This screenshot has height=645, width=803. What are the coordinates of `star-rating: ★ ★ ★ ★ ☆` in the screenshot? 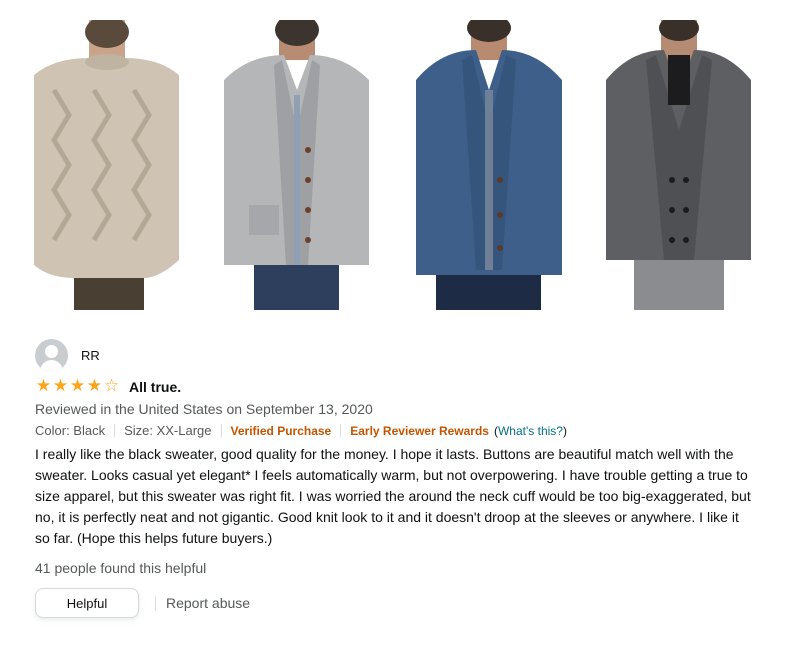 It's located at (77, 386).